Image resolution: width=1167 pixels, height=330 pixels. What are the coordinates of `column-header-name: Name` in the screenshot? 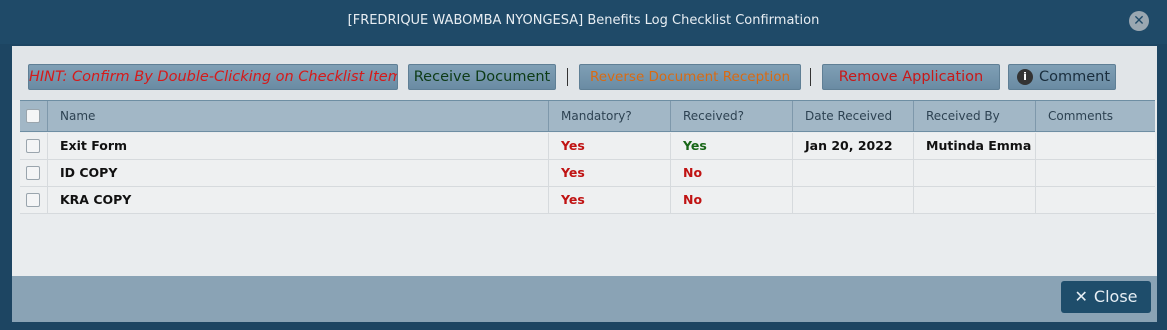 It's located at (298, 116).